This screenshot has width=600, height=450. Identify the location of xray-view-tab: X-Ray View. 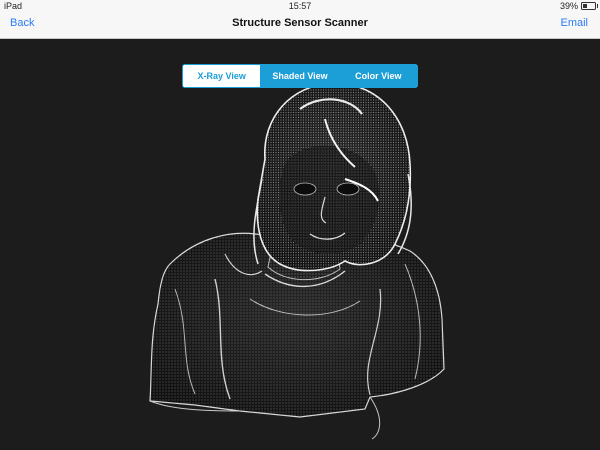
(222, 76).